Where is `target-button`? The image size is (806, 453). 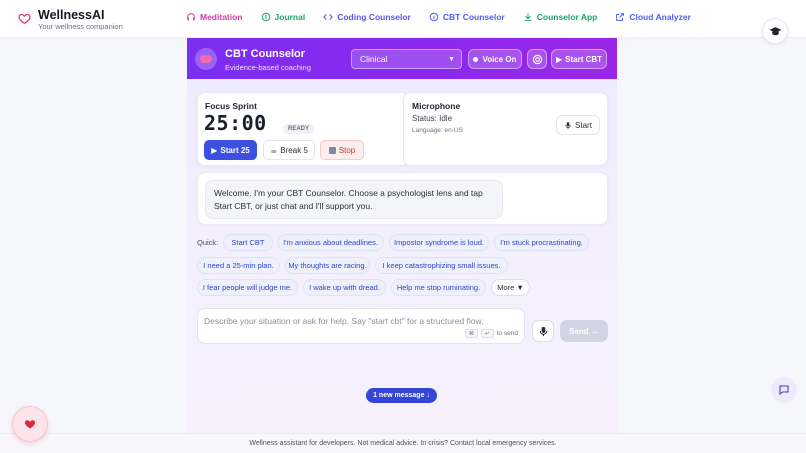 target-button is located at coordinates (537, 59).